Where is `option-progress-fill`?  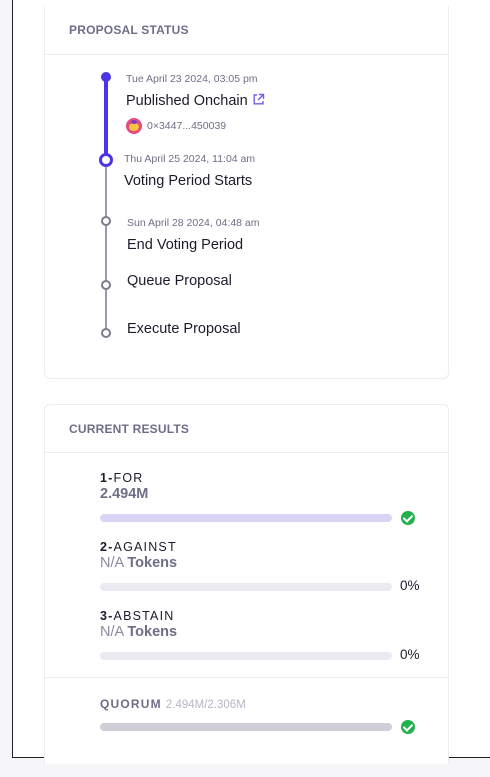 option-progress-fill is located at coordinates (246, 518).